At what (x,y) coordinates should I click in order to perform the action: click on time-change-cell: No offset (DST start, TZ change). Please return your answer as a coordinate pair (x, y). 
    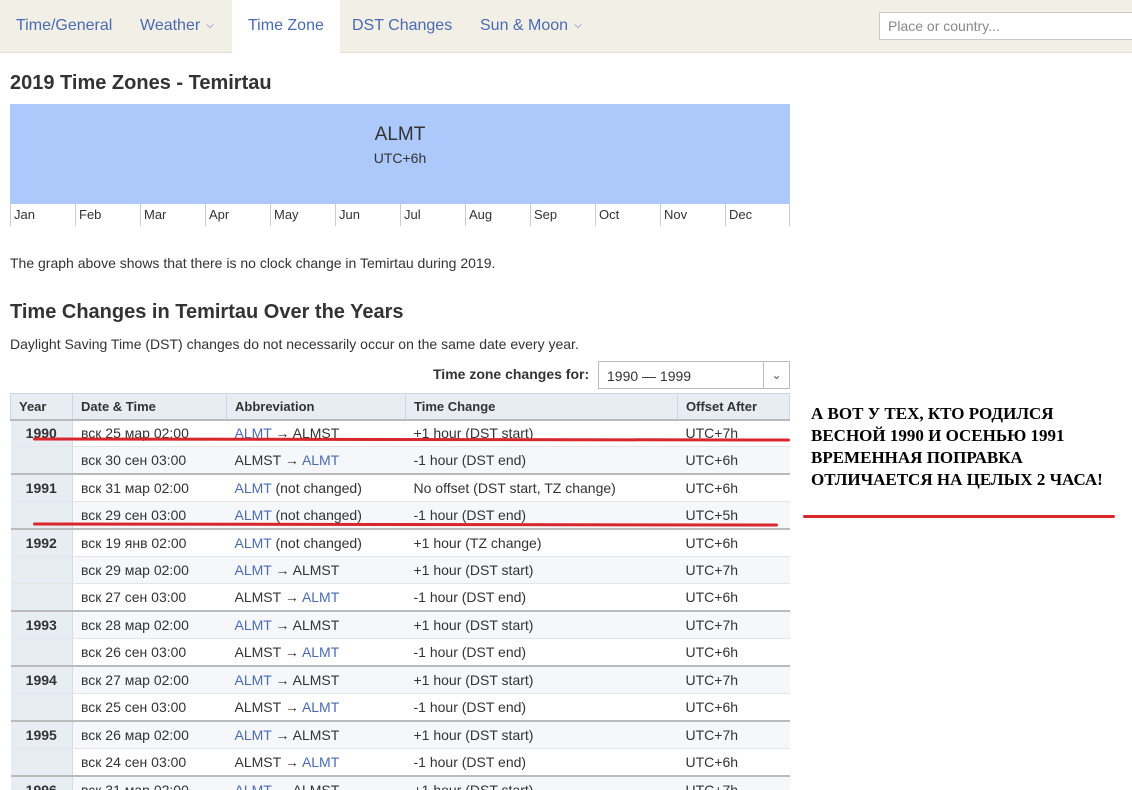
    Looking at the image, I should click on (541, 488).